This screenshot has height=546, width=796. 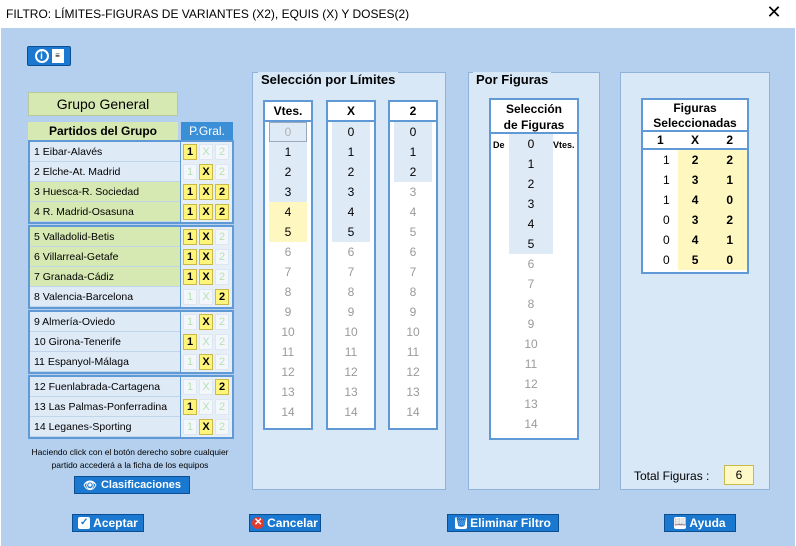 What do you see at coordinates (531, 144) in the screenshot?
I see `figure-value: 0` at bounding box center [531, 144].